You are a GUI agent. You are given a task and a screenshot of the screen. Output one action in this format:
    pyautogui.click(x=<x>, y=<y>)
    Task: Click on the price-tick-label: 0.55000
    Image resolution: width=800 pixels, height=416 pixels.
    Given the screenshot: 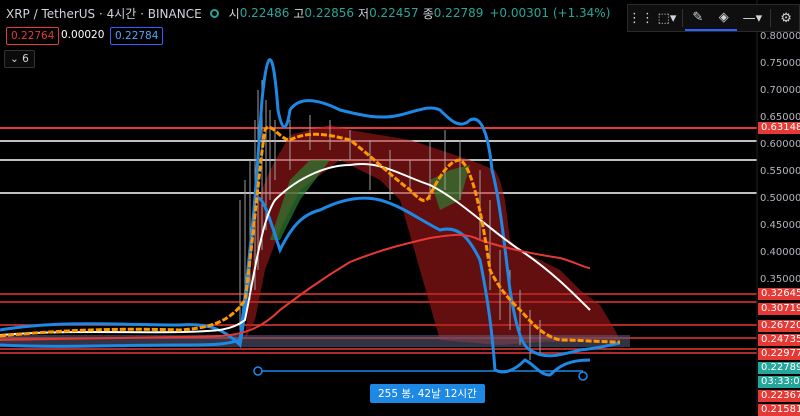 What is the action you would take?
    pyautogui.click(x=780, y=171)
    